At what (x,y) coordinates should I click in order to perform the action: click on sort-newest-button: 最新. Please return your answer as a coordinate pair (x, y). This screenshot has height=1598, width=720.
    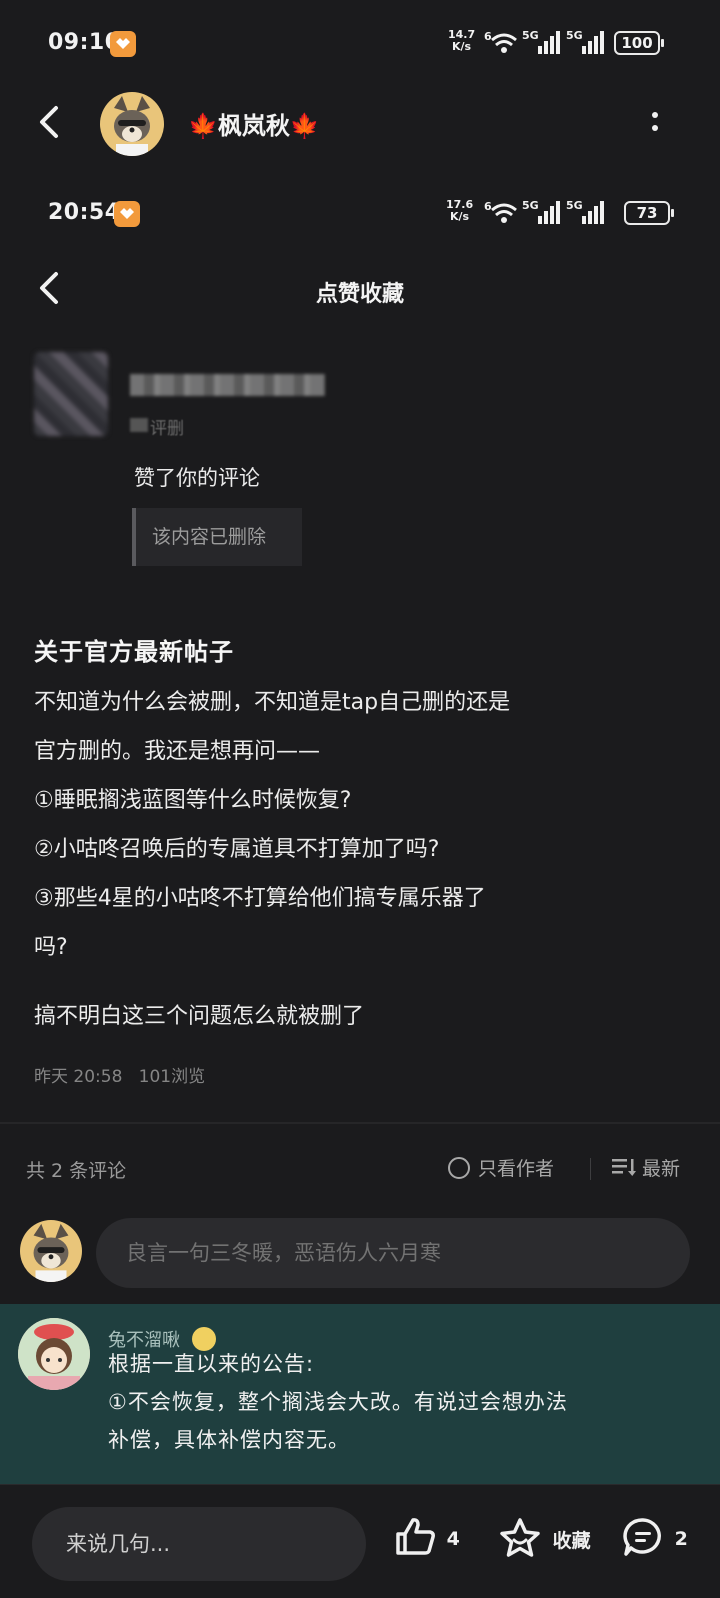
    Looking at the image, I should click on (646, 1167).